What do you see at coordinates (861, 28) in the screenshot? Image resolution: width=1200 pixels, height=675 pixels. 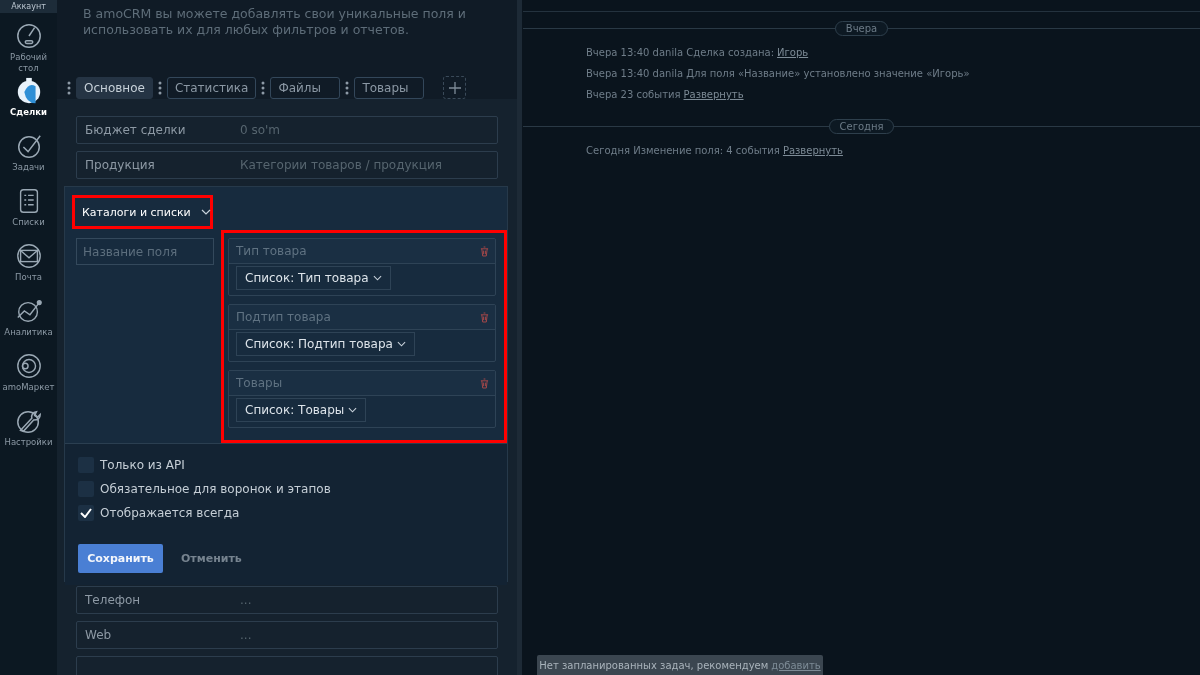 I see `date-divider-label: Вчера` at bounding box center [861, 28].